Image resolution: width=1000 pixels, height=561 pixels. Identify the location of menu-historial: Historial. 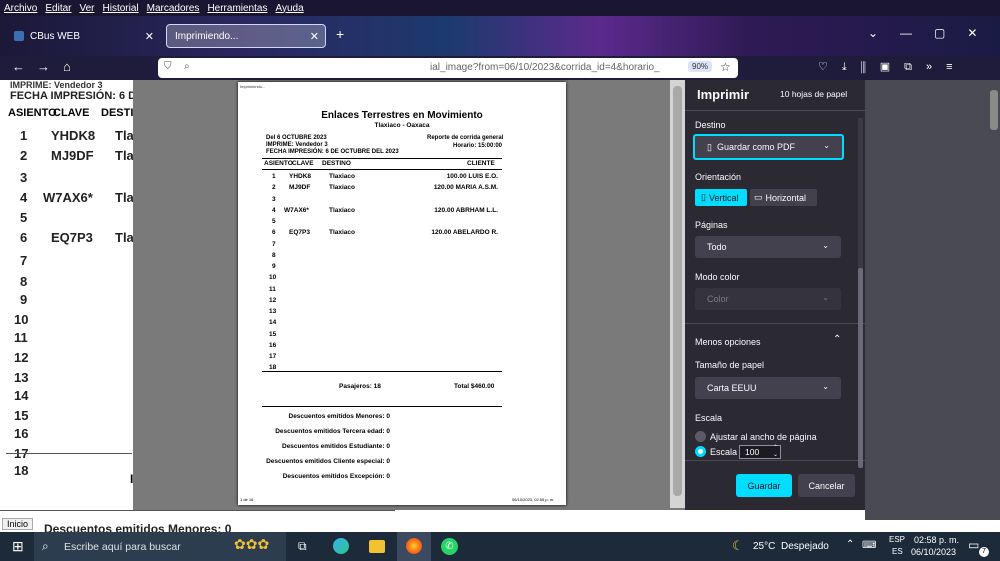
(121, 8).